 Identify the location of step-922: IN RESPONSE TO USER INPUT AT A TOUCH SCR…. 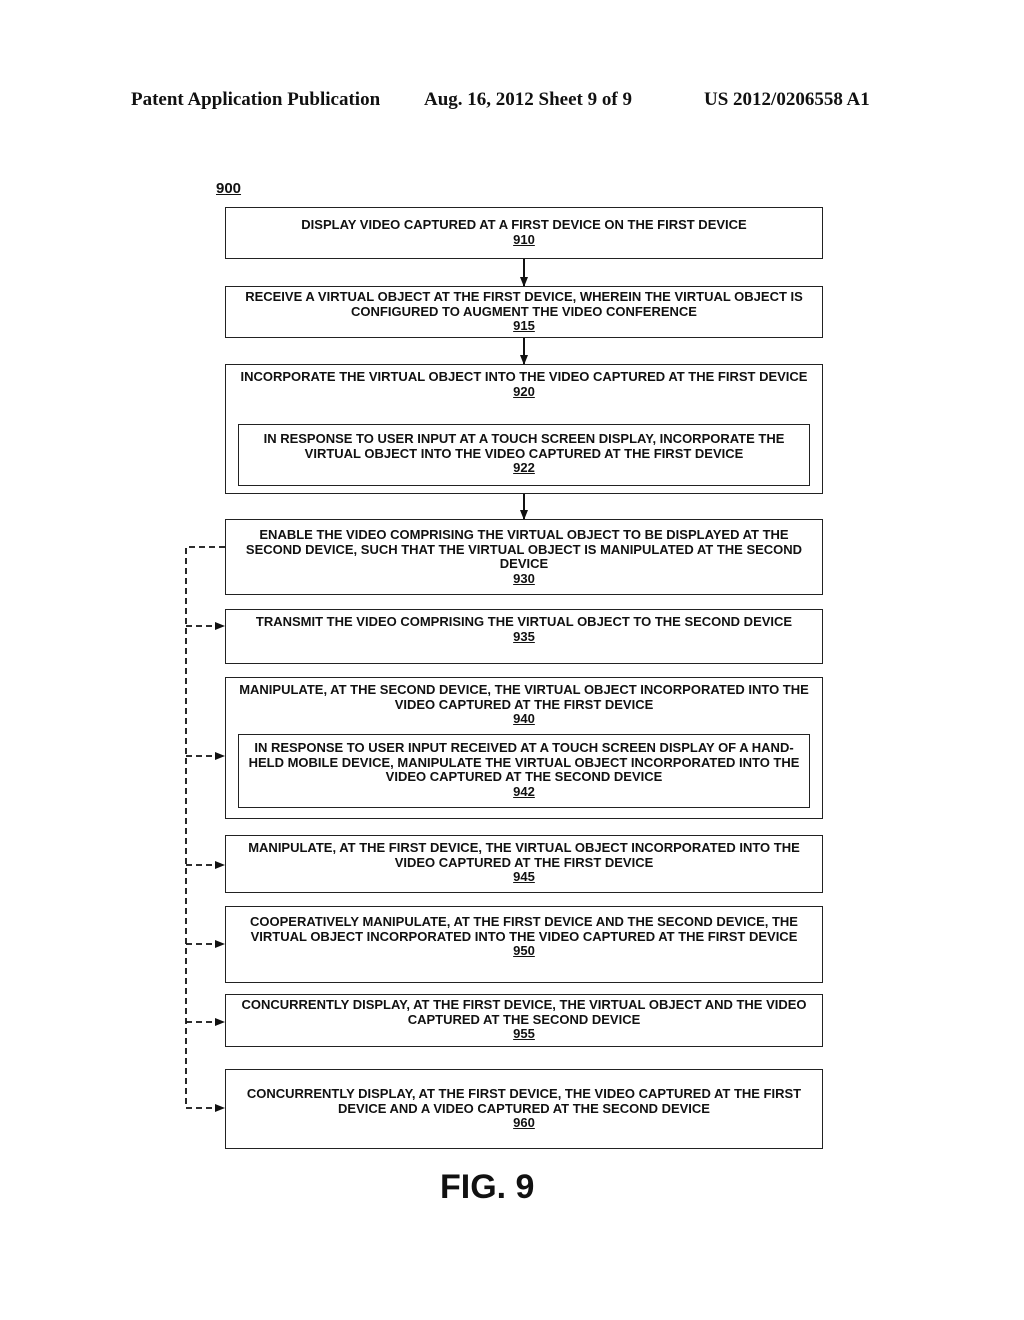
(524, 455).